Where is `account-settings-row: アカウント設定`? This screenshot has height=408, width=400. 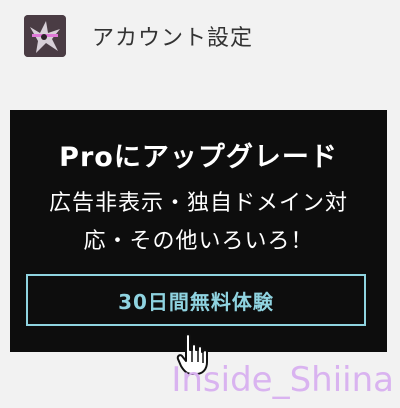 account-settings-row: アカウント設定 is located at coordinates (138, 36).